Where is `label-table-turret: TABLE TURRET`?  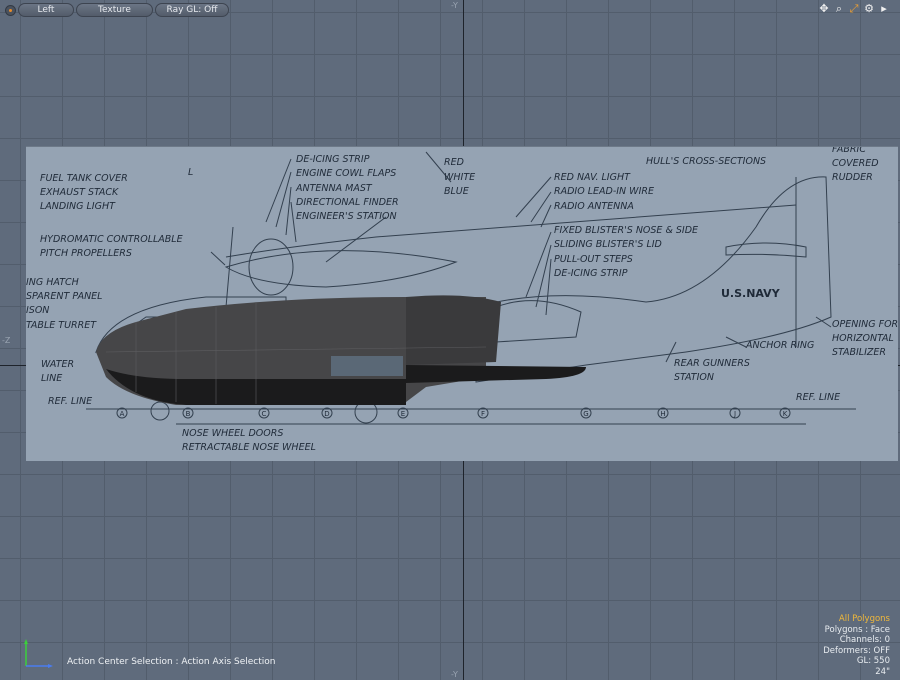 label-table-turret: TABLE TURRET is located at coordinates (61, 325).